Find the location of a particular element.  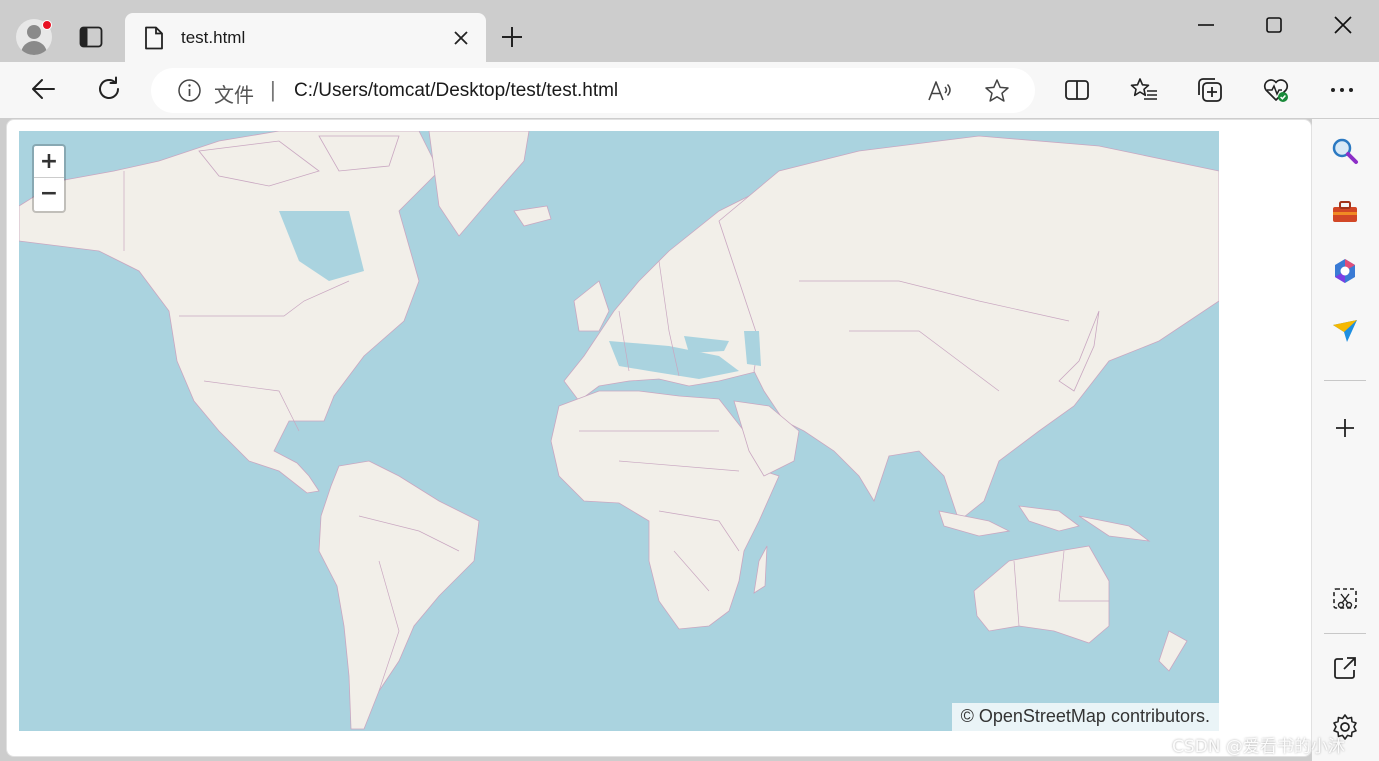

star-icon is located at coordinates (997, 91).